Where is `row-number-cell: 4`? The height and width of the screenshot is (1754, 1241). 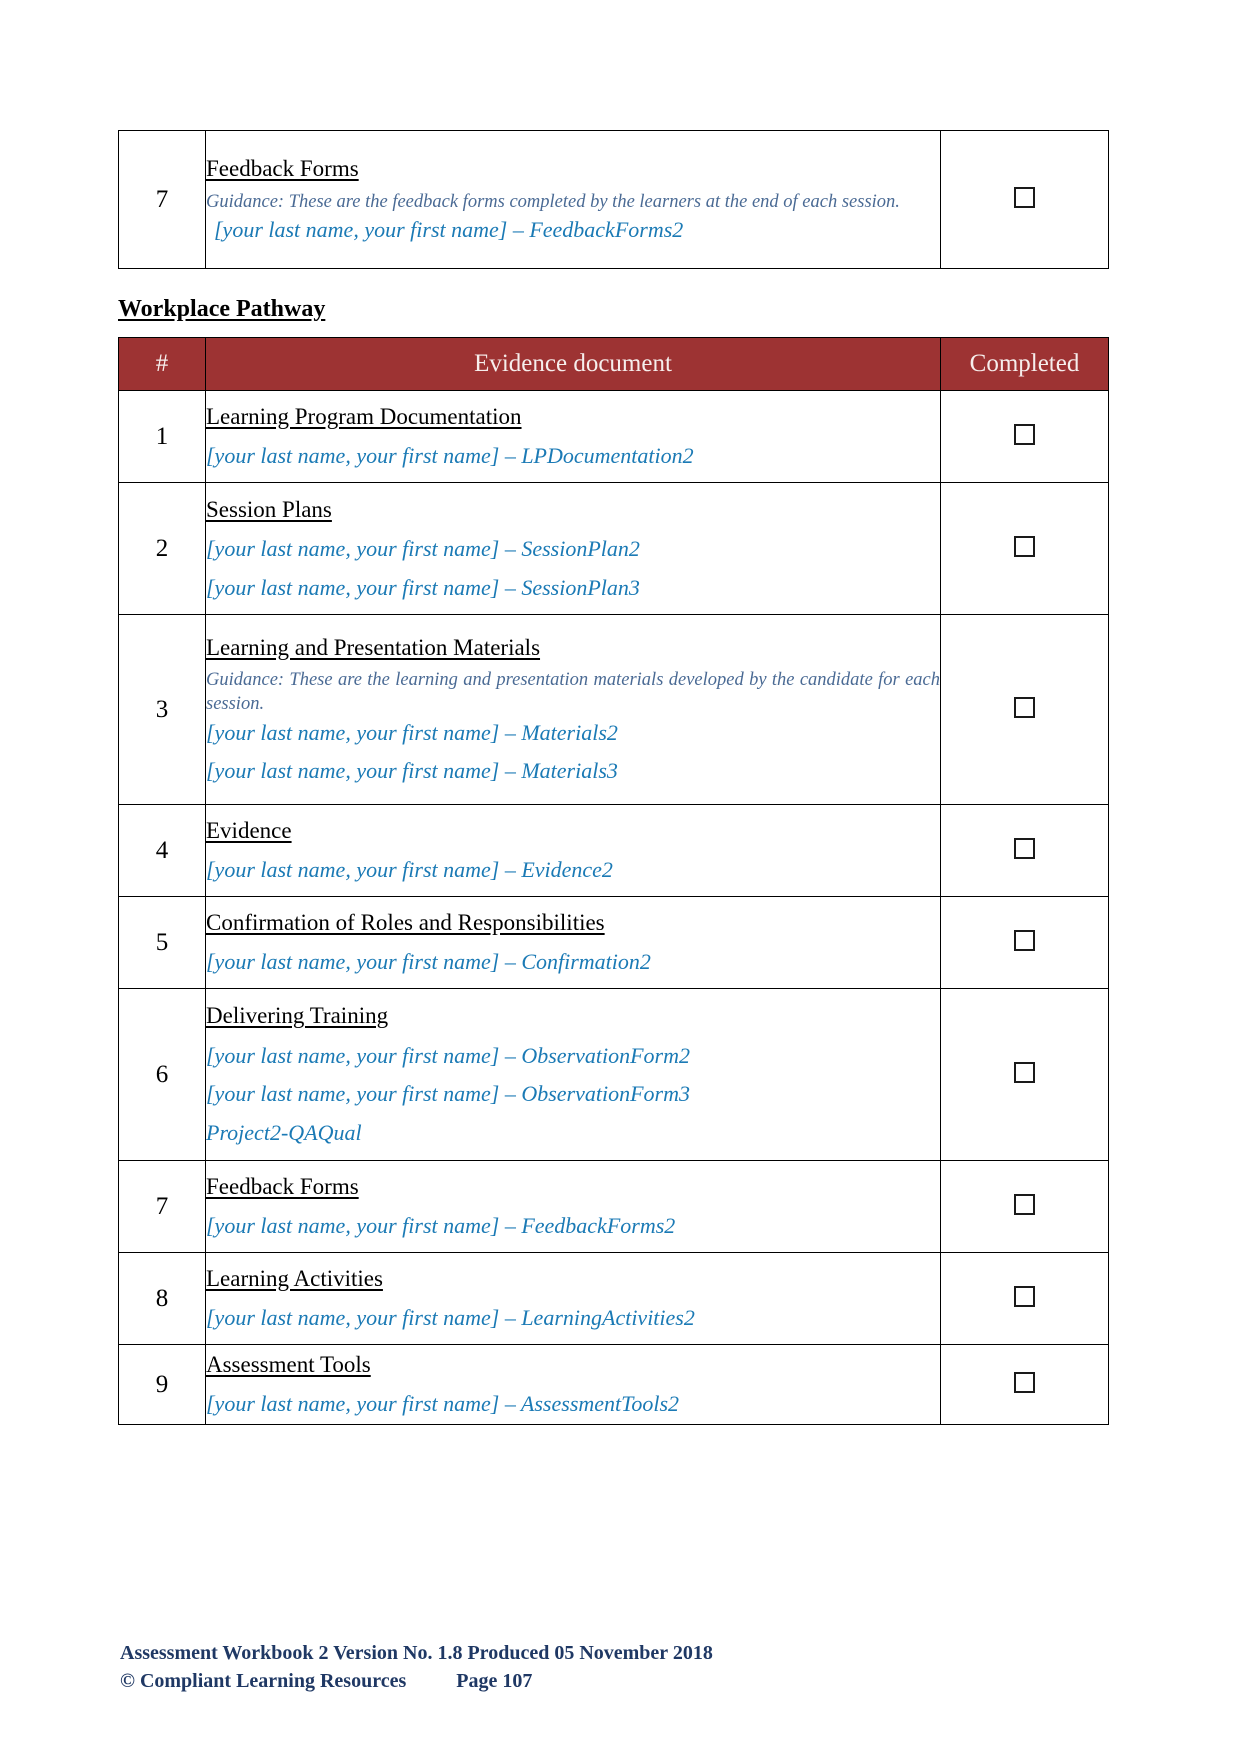
row-number-cell: 4 is located at coordinates (162, 850).